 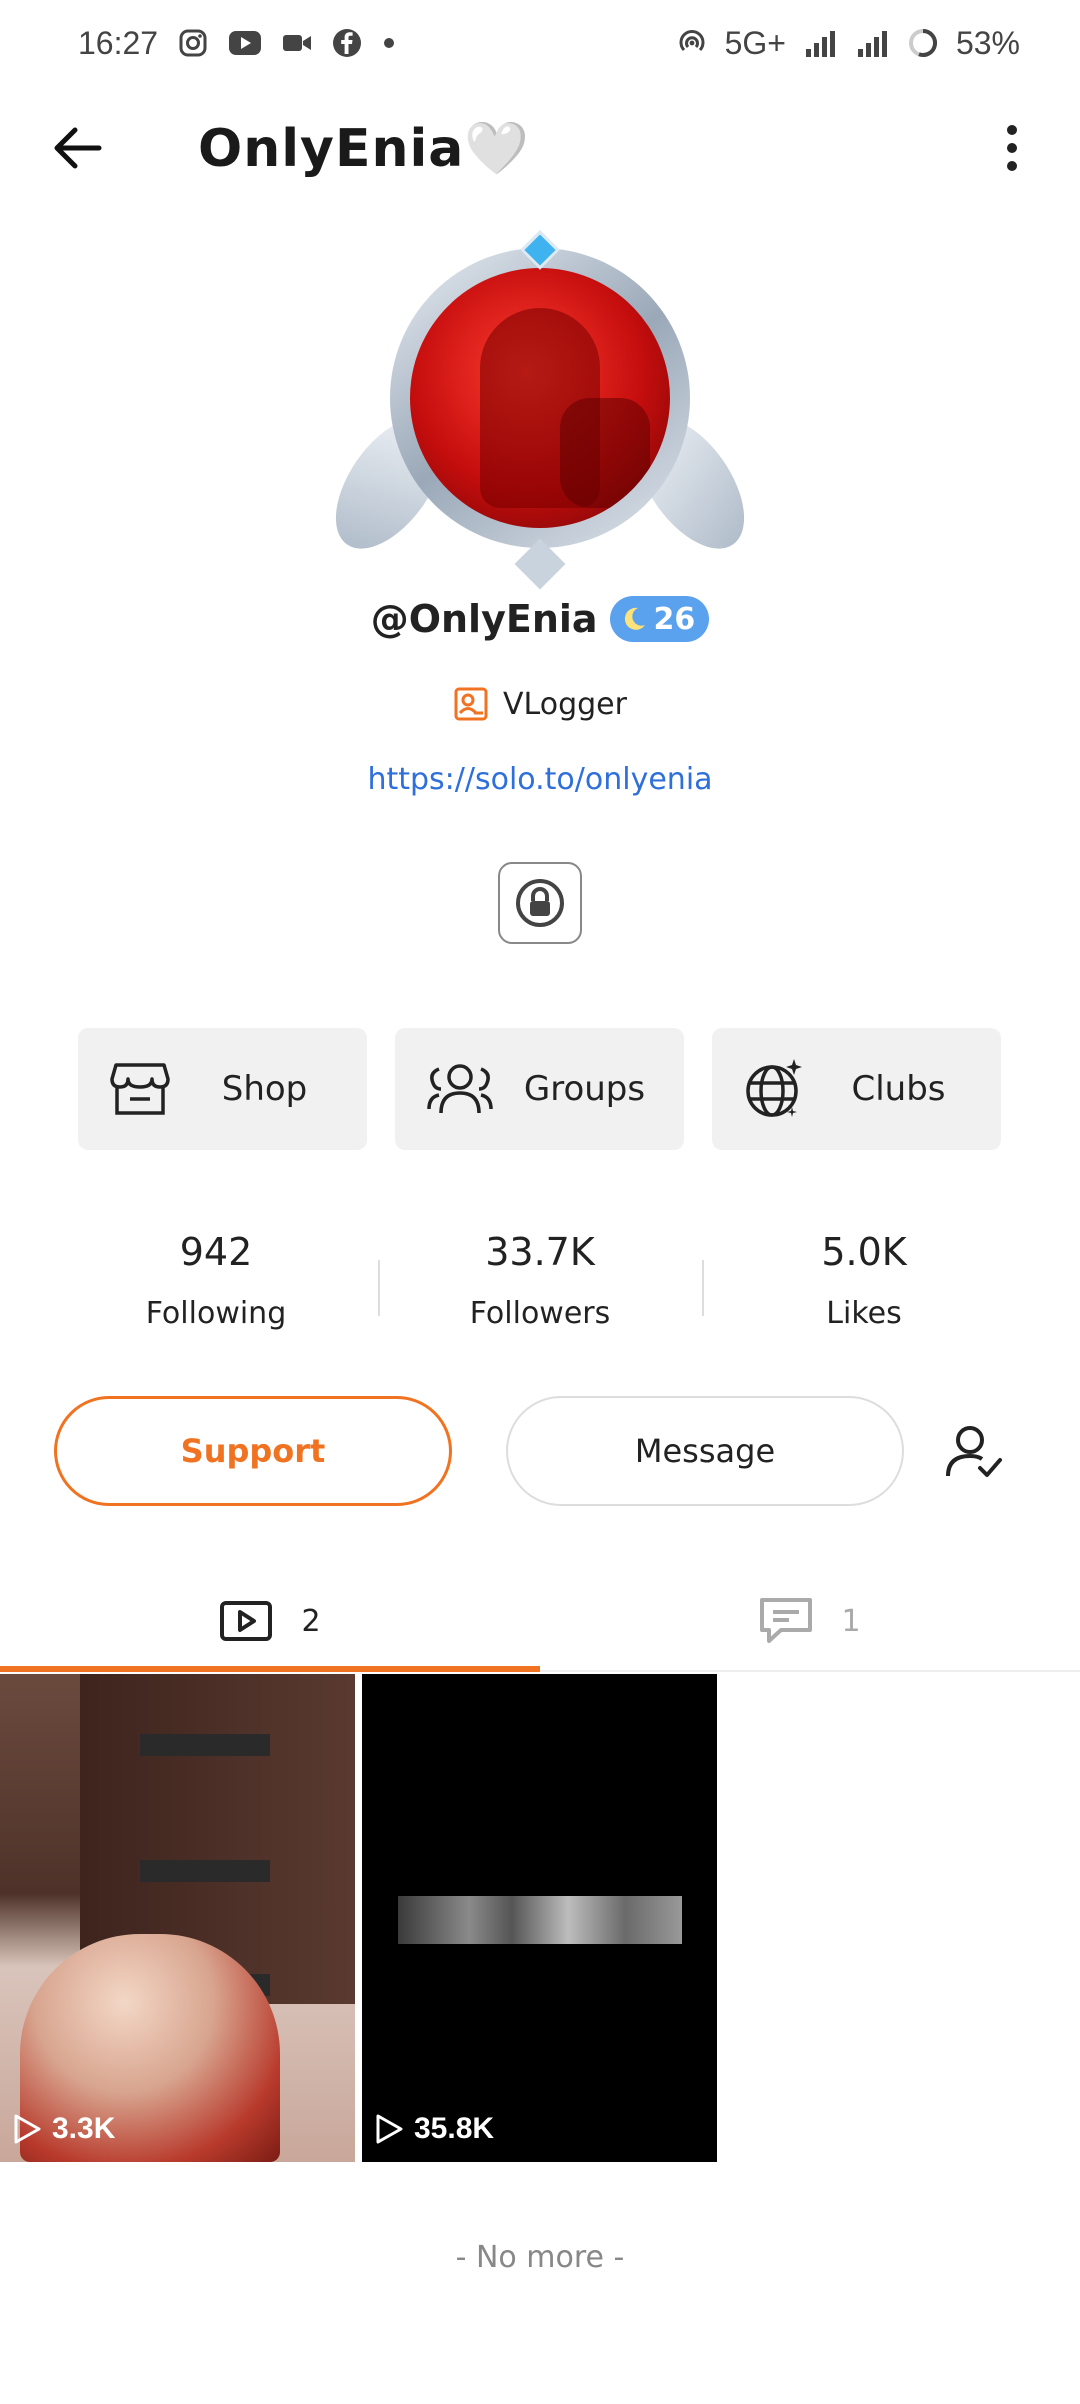 I want to click on video-views: 35.8K, so click(x=434, y=2129).